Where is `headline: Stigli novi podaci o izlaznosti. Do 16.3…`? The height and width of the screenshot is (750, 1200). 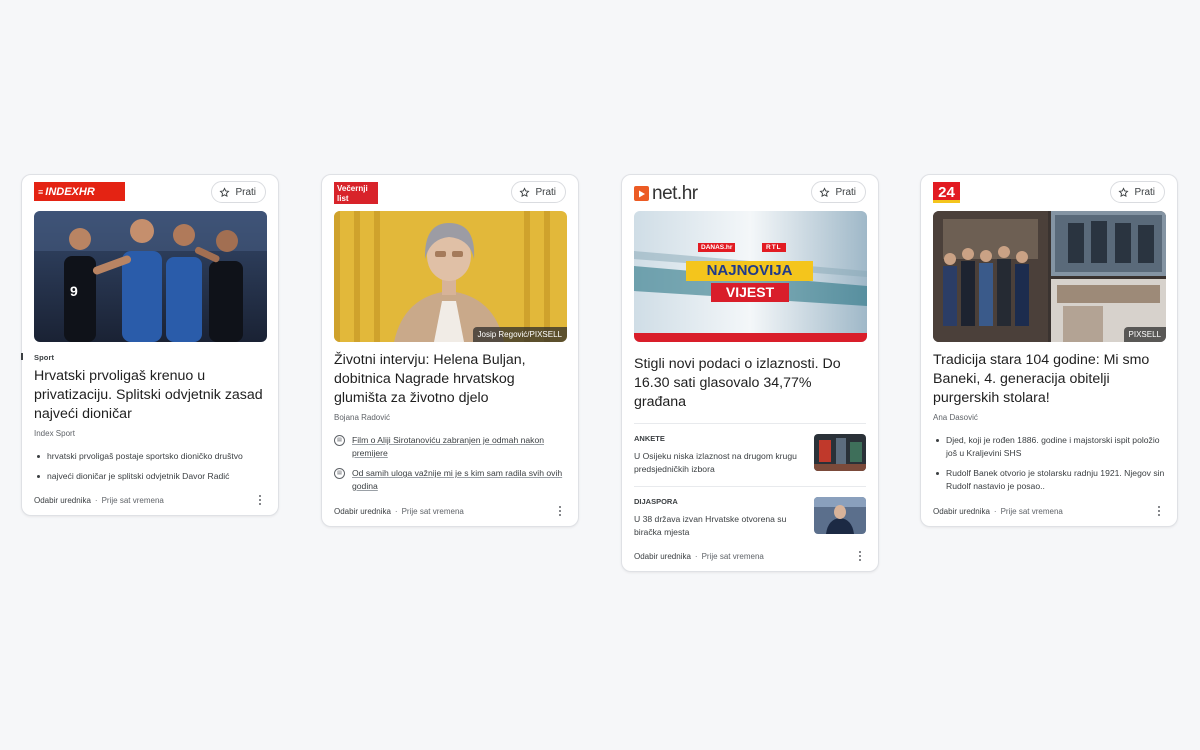 headline: Stigli novi podaci o izlaznosti. Do 16.3… is located at coordinates (750, 383).